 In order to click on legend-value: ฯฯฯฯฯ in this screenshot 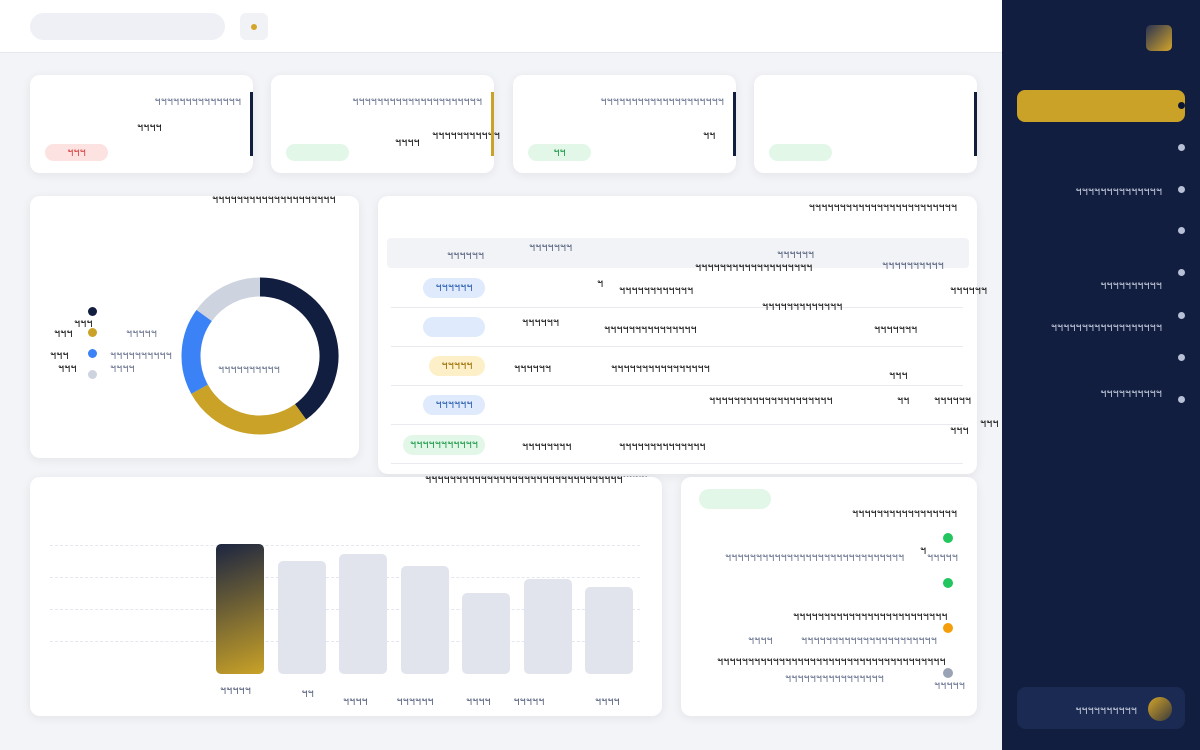, I will do `click(141, 333)`.